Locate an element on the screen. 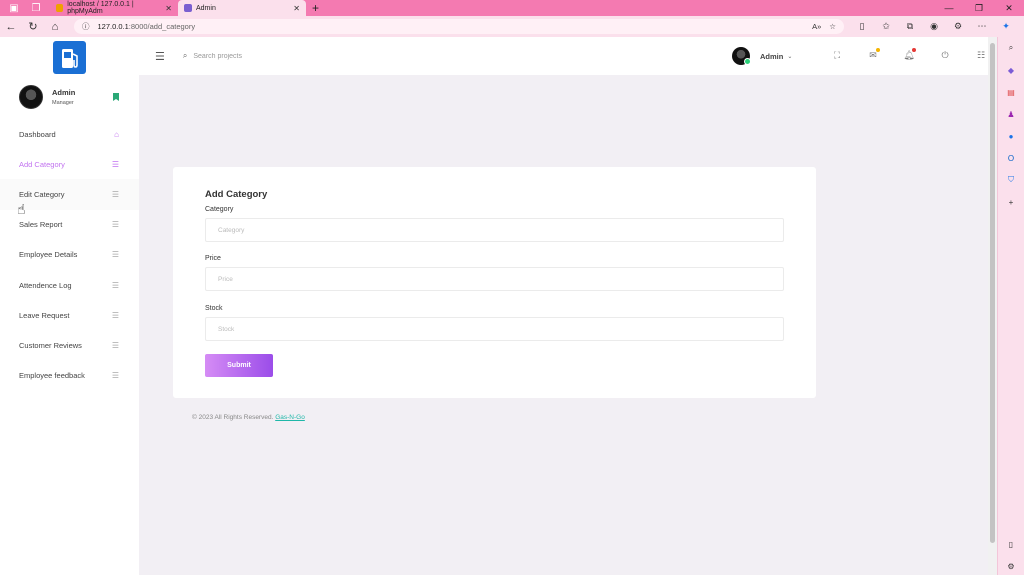 The height and width of the screenshot is (575, 1024). page-scrollbar is located at coordinates (992, 306).